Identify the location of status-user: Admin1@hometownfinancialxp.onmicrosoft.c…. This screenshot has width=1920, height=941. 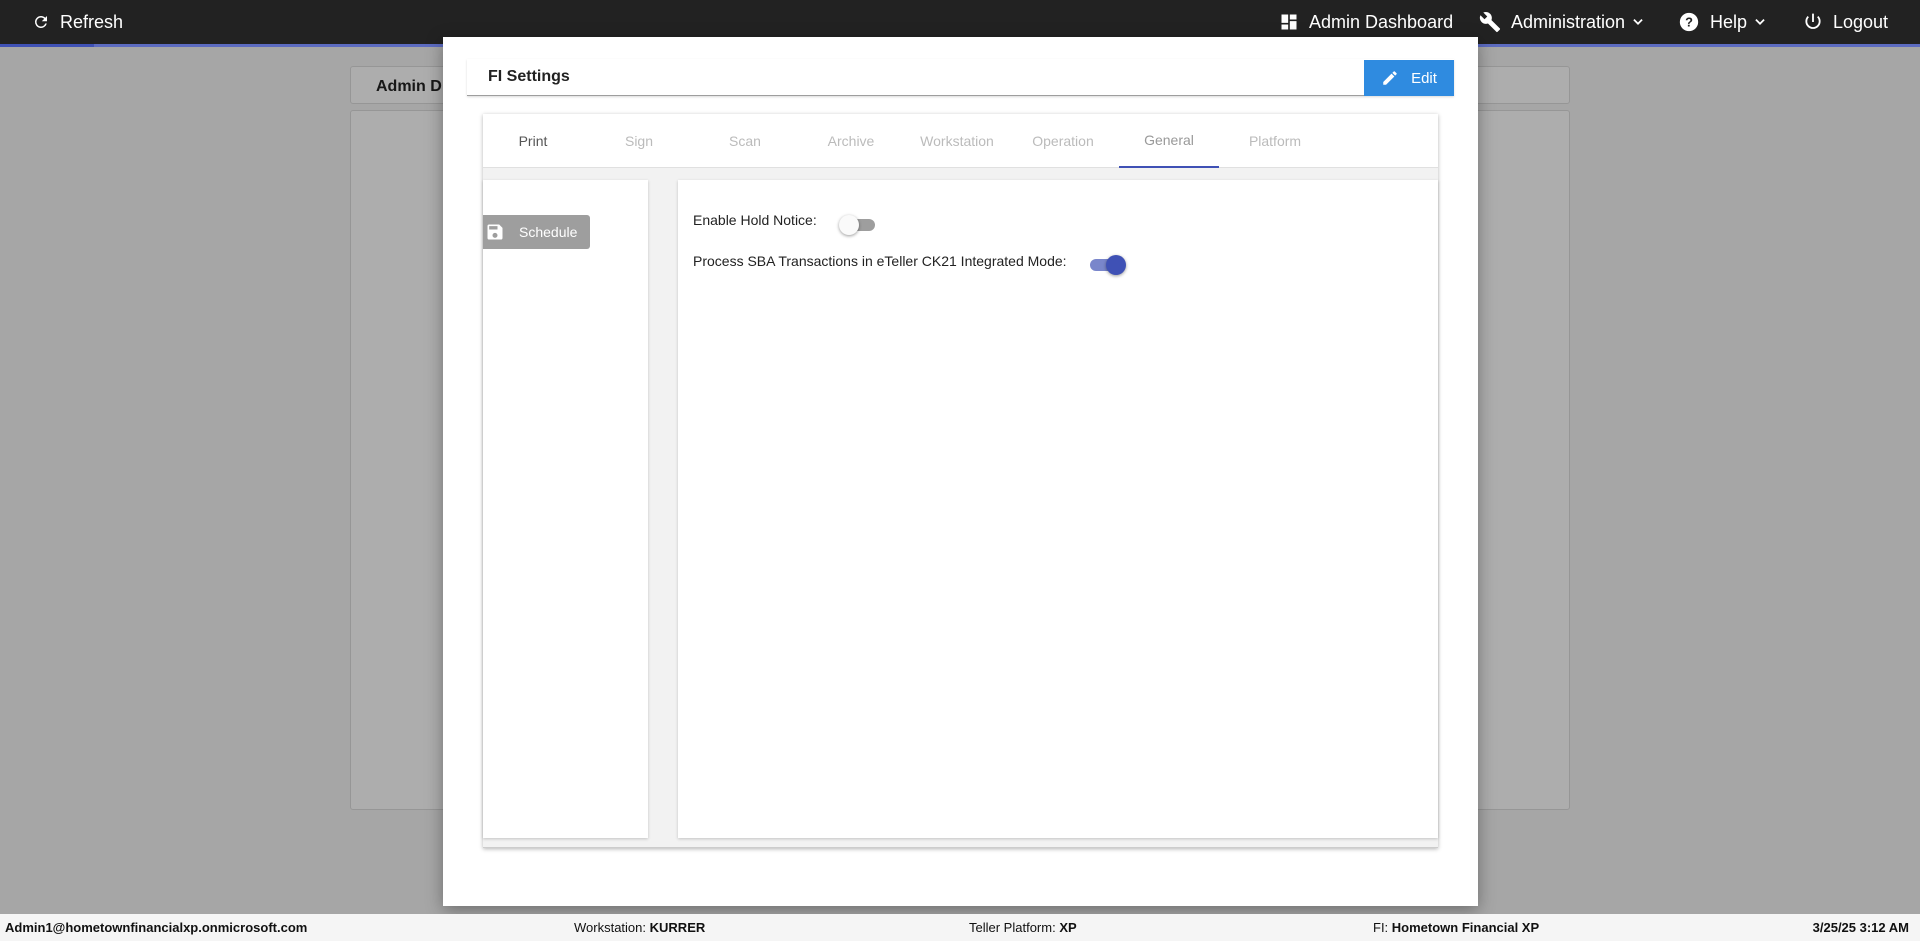
(156, 927).